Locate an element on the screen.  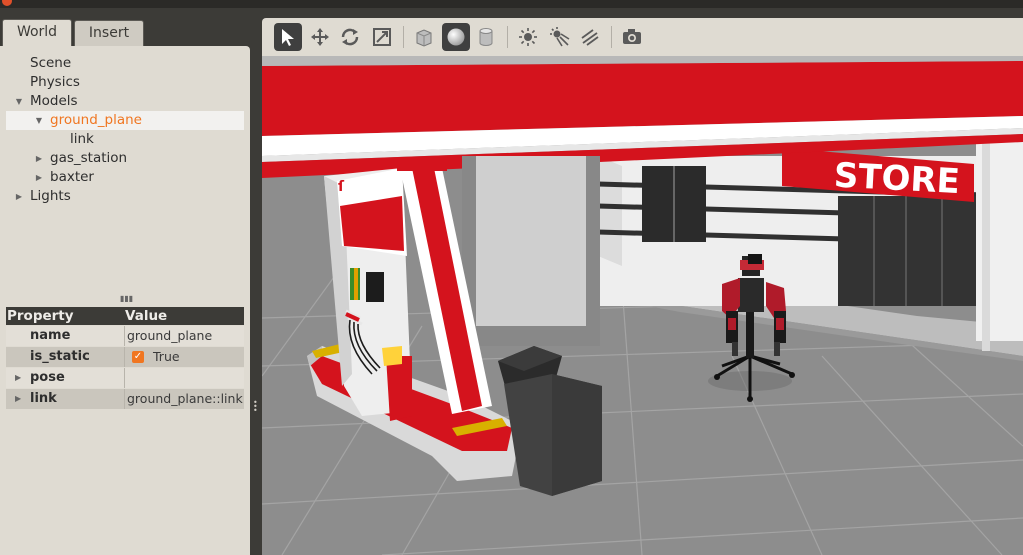
tree-item-label: gas_station is located at coordinates (89, 158).